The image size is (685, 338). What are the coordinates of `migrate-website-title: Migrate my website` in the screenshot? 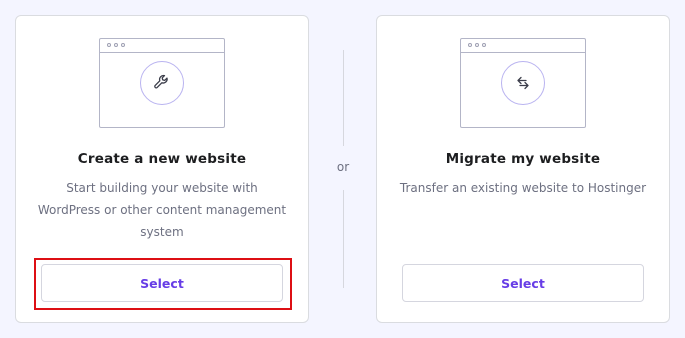 It's located at (523, 159).